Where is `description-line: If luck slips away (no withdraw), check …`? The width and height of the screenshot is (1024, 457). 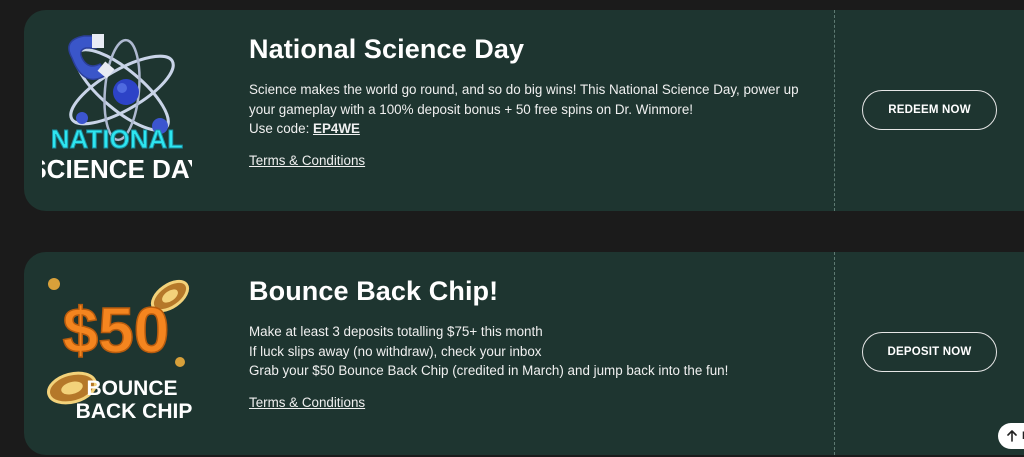
description-line: If luck slips away (no withdraw), check … is located at coordinates (395, 351).